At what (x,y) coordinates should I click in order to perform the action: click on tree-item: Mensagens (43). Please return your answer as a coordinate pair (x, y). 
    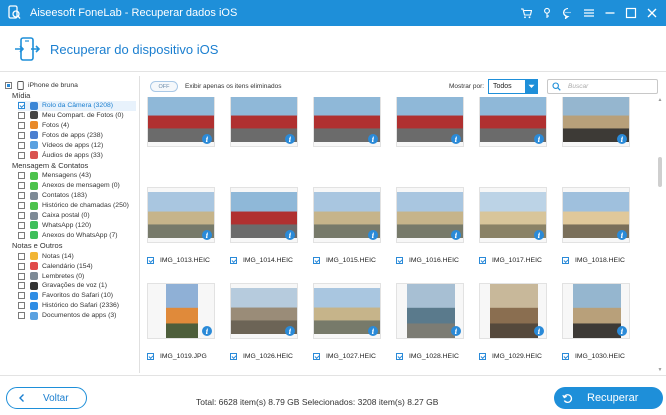
    Looking at the image, I should click on (54, 176).